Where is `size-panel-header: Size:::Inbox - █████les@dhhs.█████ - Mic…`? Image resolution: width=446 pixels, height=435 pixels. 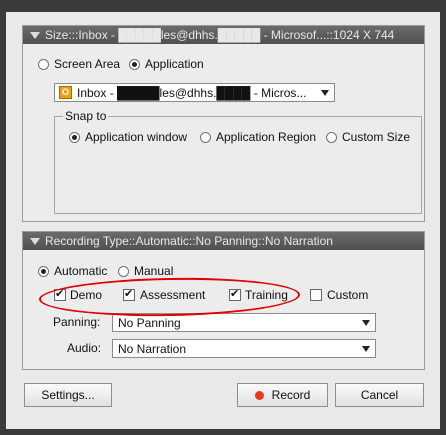
size-panel-header: Size:::Inbox - █████les@dhhs.█████ - Mic… is located at coordinates (223, 35).